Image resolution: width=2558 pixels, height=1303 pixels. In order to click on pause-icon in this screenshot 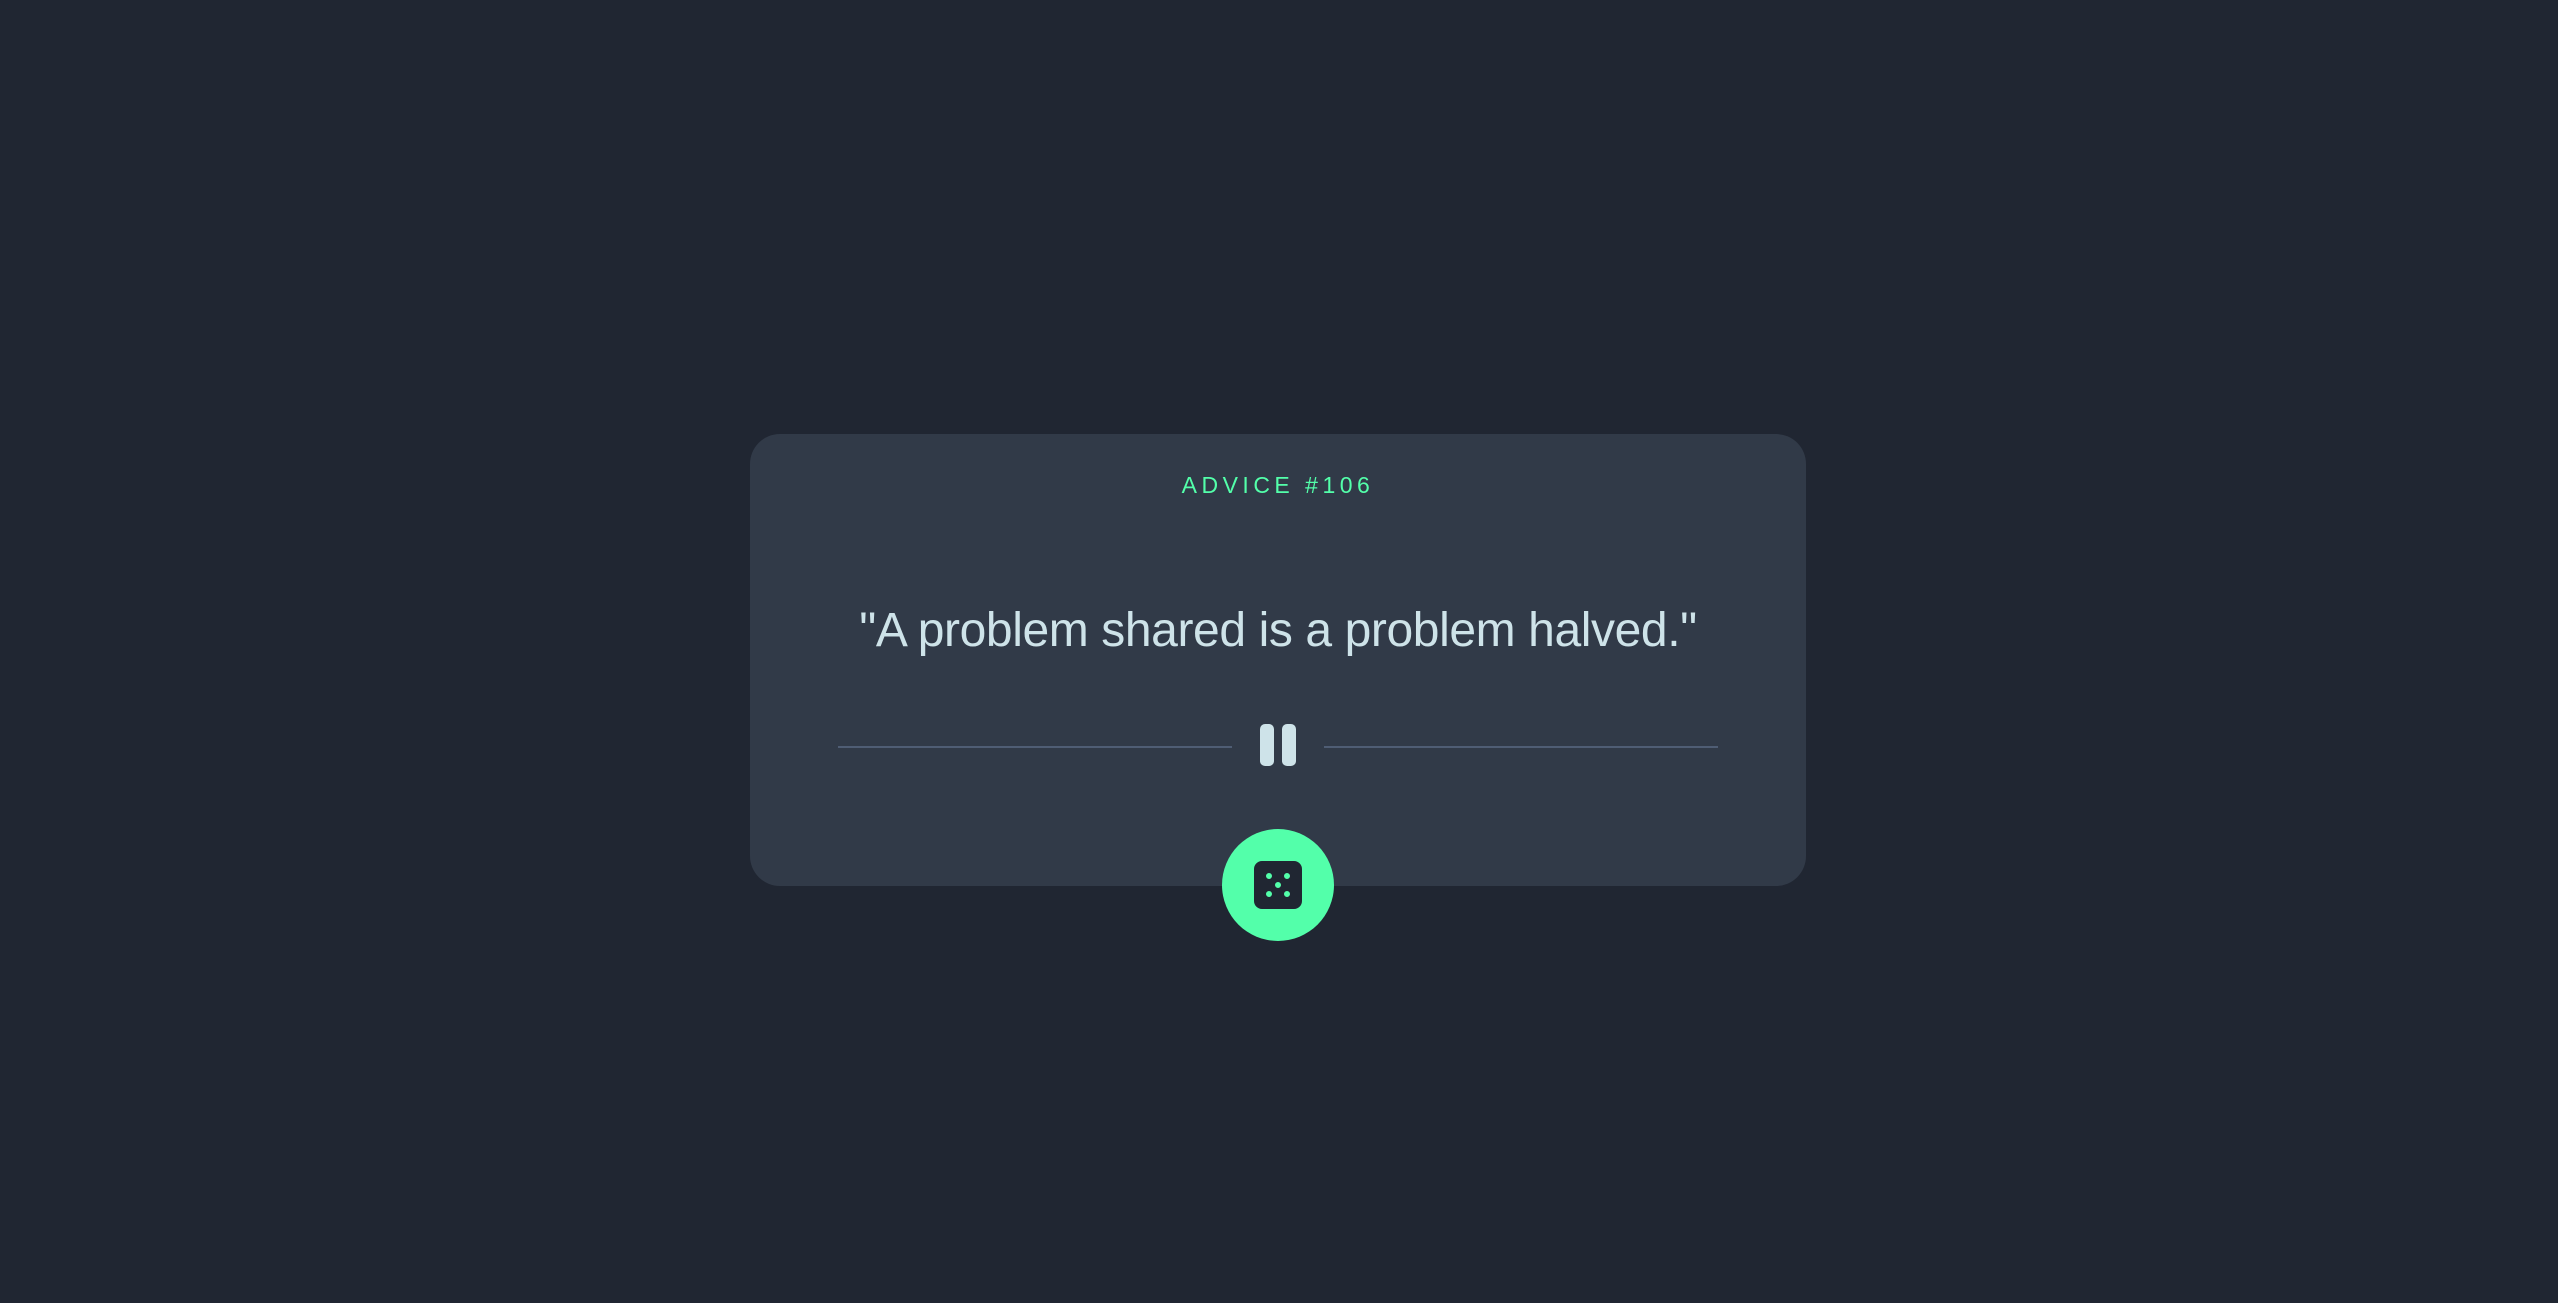, I will do `click(1278, 745)`.